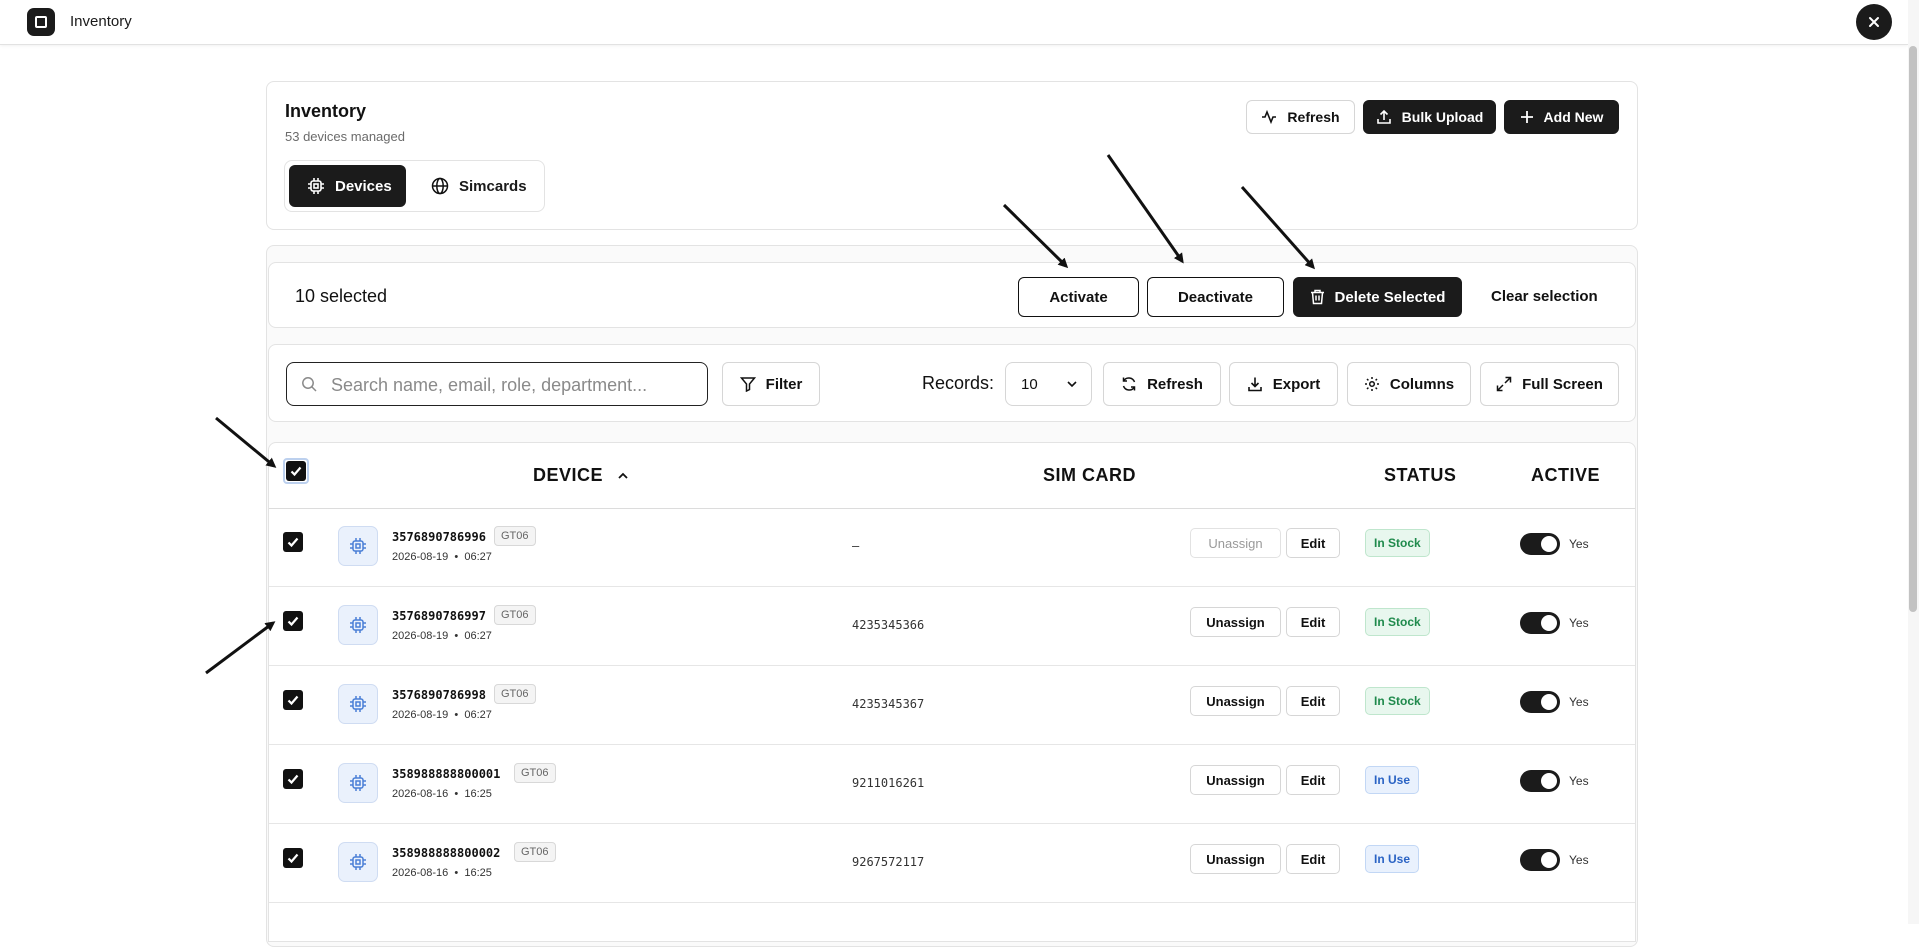 This screenshot has width=1919, height=947. Describe the element at coordinates (623, 476) in the screenshot. I see `chevron-up-icon` at that location.